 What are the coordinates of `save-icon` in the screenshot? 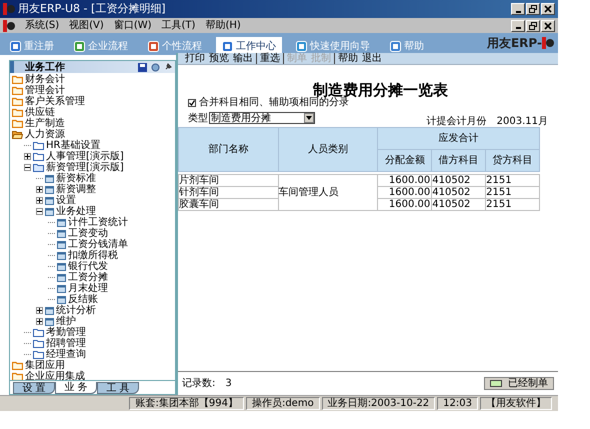 It's located at (142, 67).